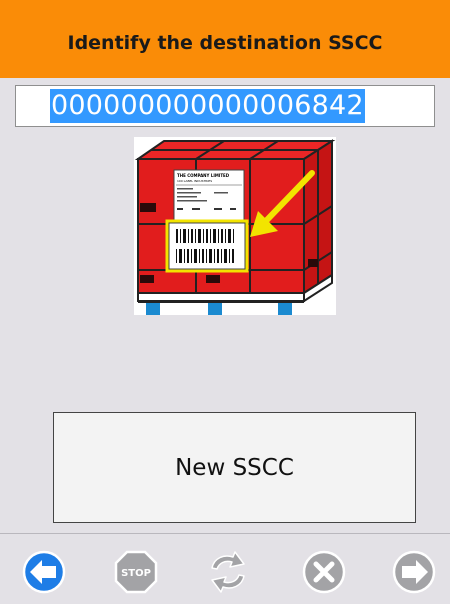 This screenshot has width=450, height=604. I want to click on next-arrow-icon, so click(414, 572).